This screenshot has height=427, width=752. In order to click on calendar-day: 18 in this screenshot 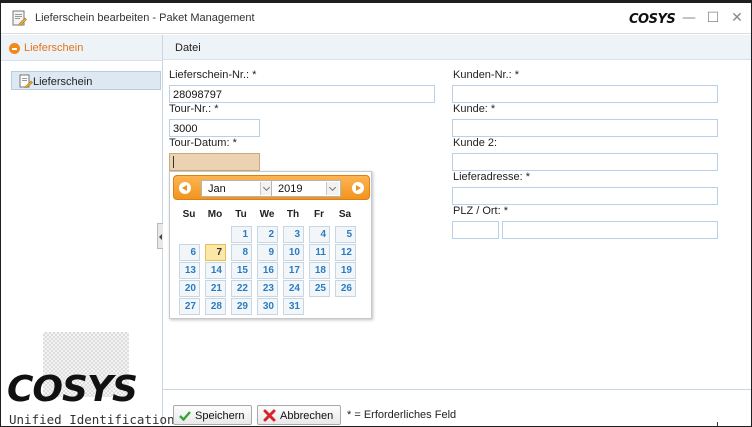, I will do `click(319, 270)`.